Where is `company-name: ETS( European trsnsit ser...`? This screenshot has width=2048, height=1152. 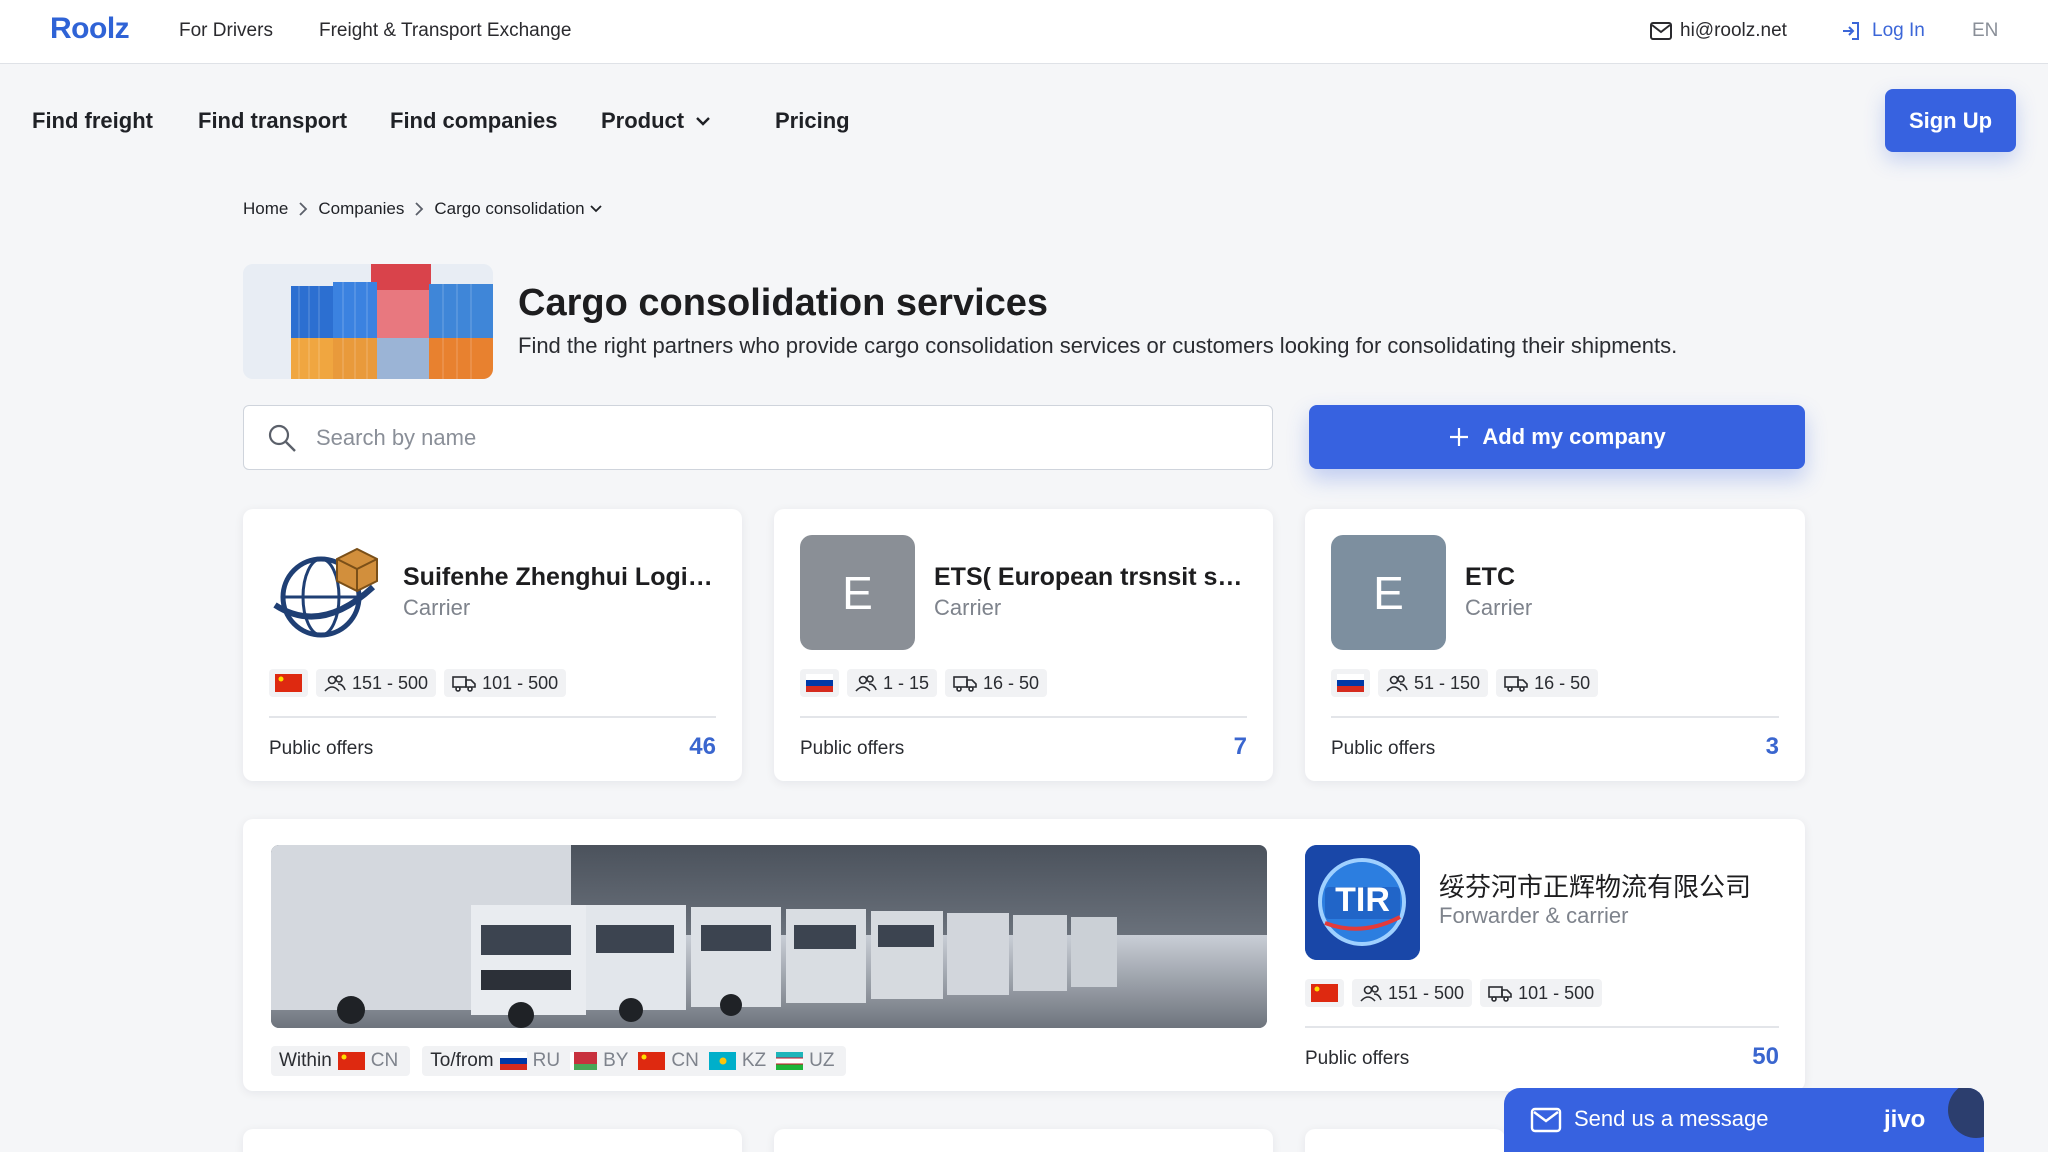 company-name: ETS( European trsnsit ser... is located at coordinates (1094, 577).